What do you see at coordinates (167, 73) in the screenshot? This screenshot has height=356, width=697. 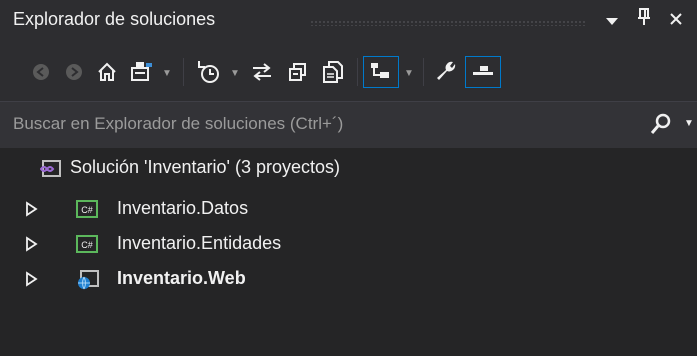 I see `switch-views-dropdown-icon: ▼` at bounding box center [167, 73].